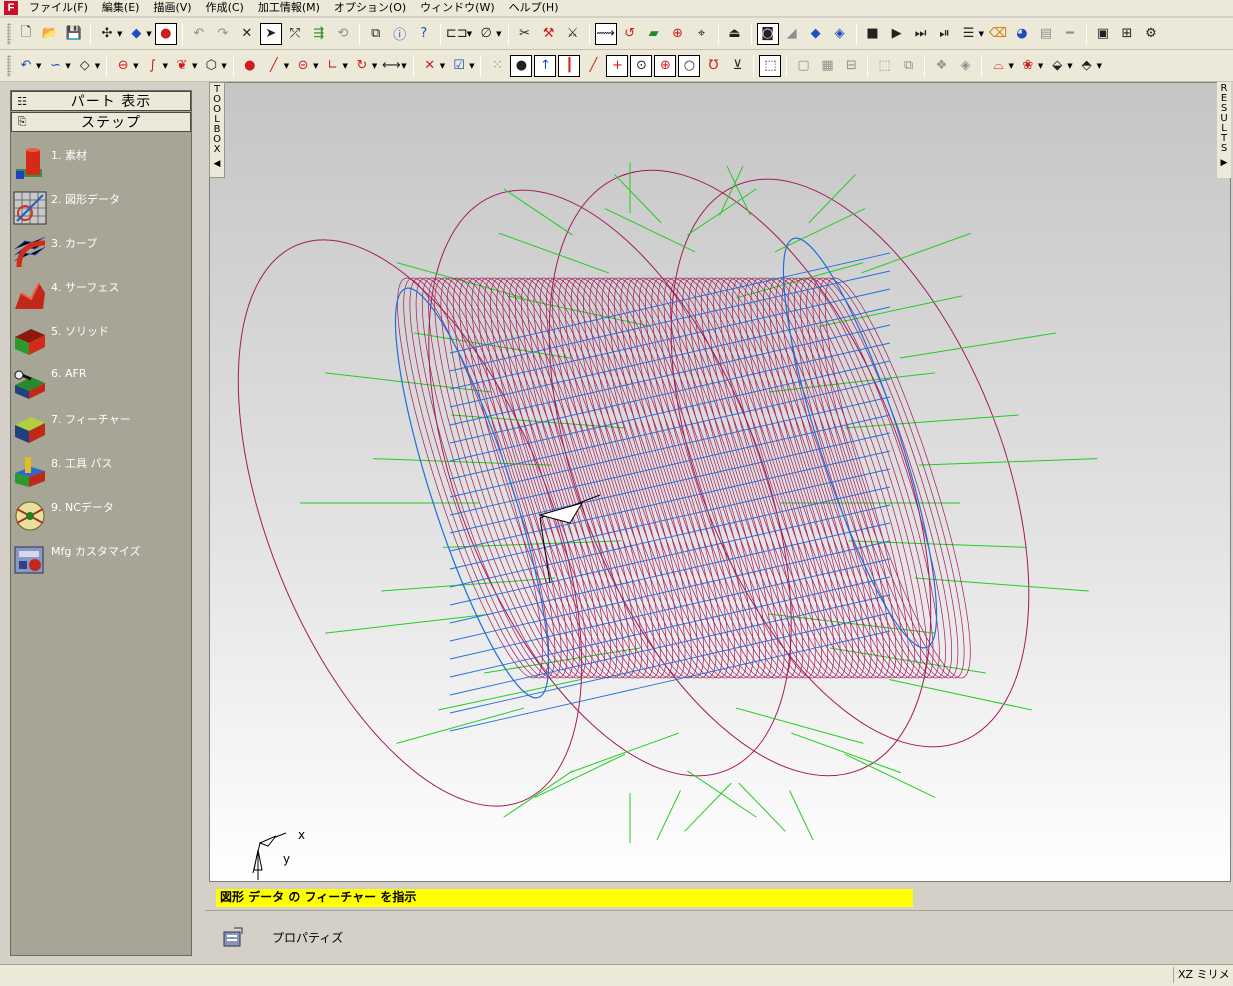 This screenshot has height=986, width=1233. Describe the element at coordinates (654, 34) in the screenshot. I see `stock-display-icon: ▰` at that location.